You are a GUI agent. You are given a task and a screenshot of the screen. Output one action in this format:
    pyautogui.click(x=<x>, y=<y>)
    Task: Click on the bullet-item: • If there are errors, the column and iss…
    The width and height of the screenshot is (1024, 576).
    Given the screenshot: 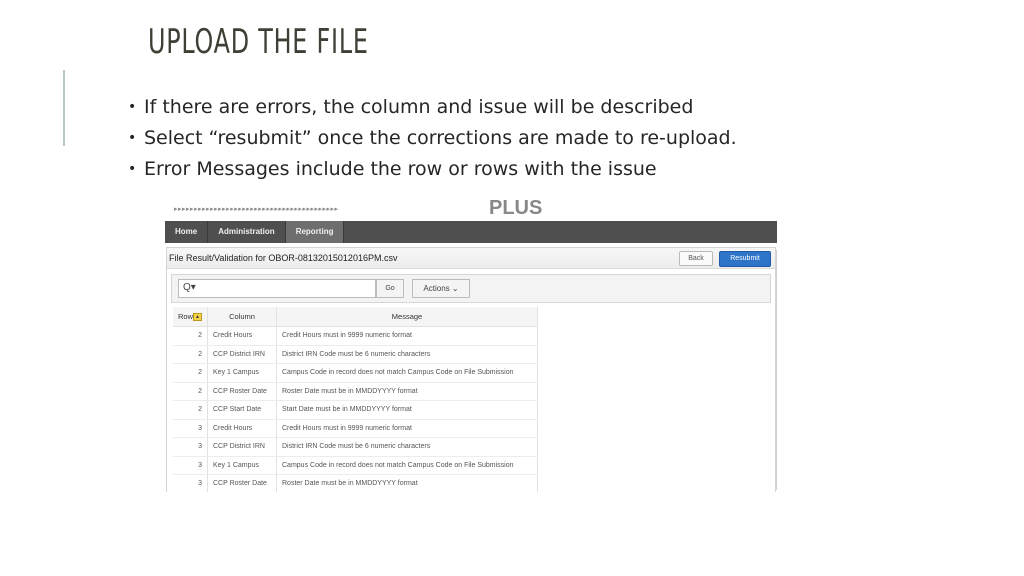 What is the action you would take?
    pyautogui.click(x=432, y=107)
    